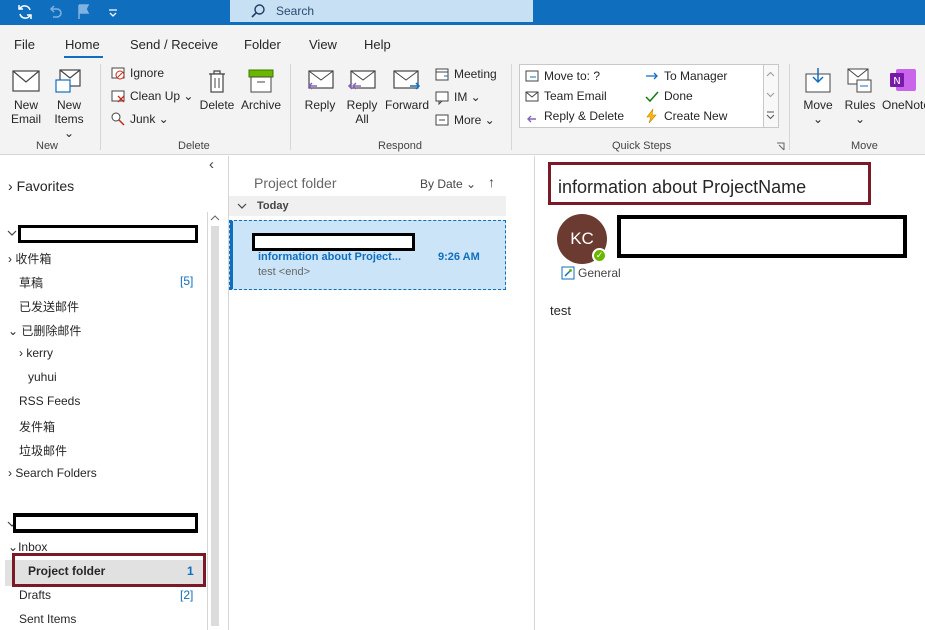  What do you see at coordinates (457, 97) in the screenshot?
I see `im-button: IM ⌄` at bounding box center [457, 97].